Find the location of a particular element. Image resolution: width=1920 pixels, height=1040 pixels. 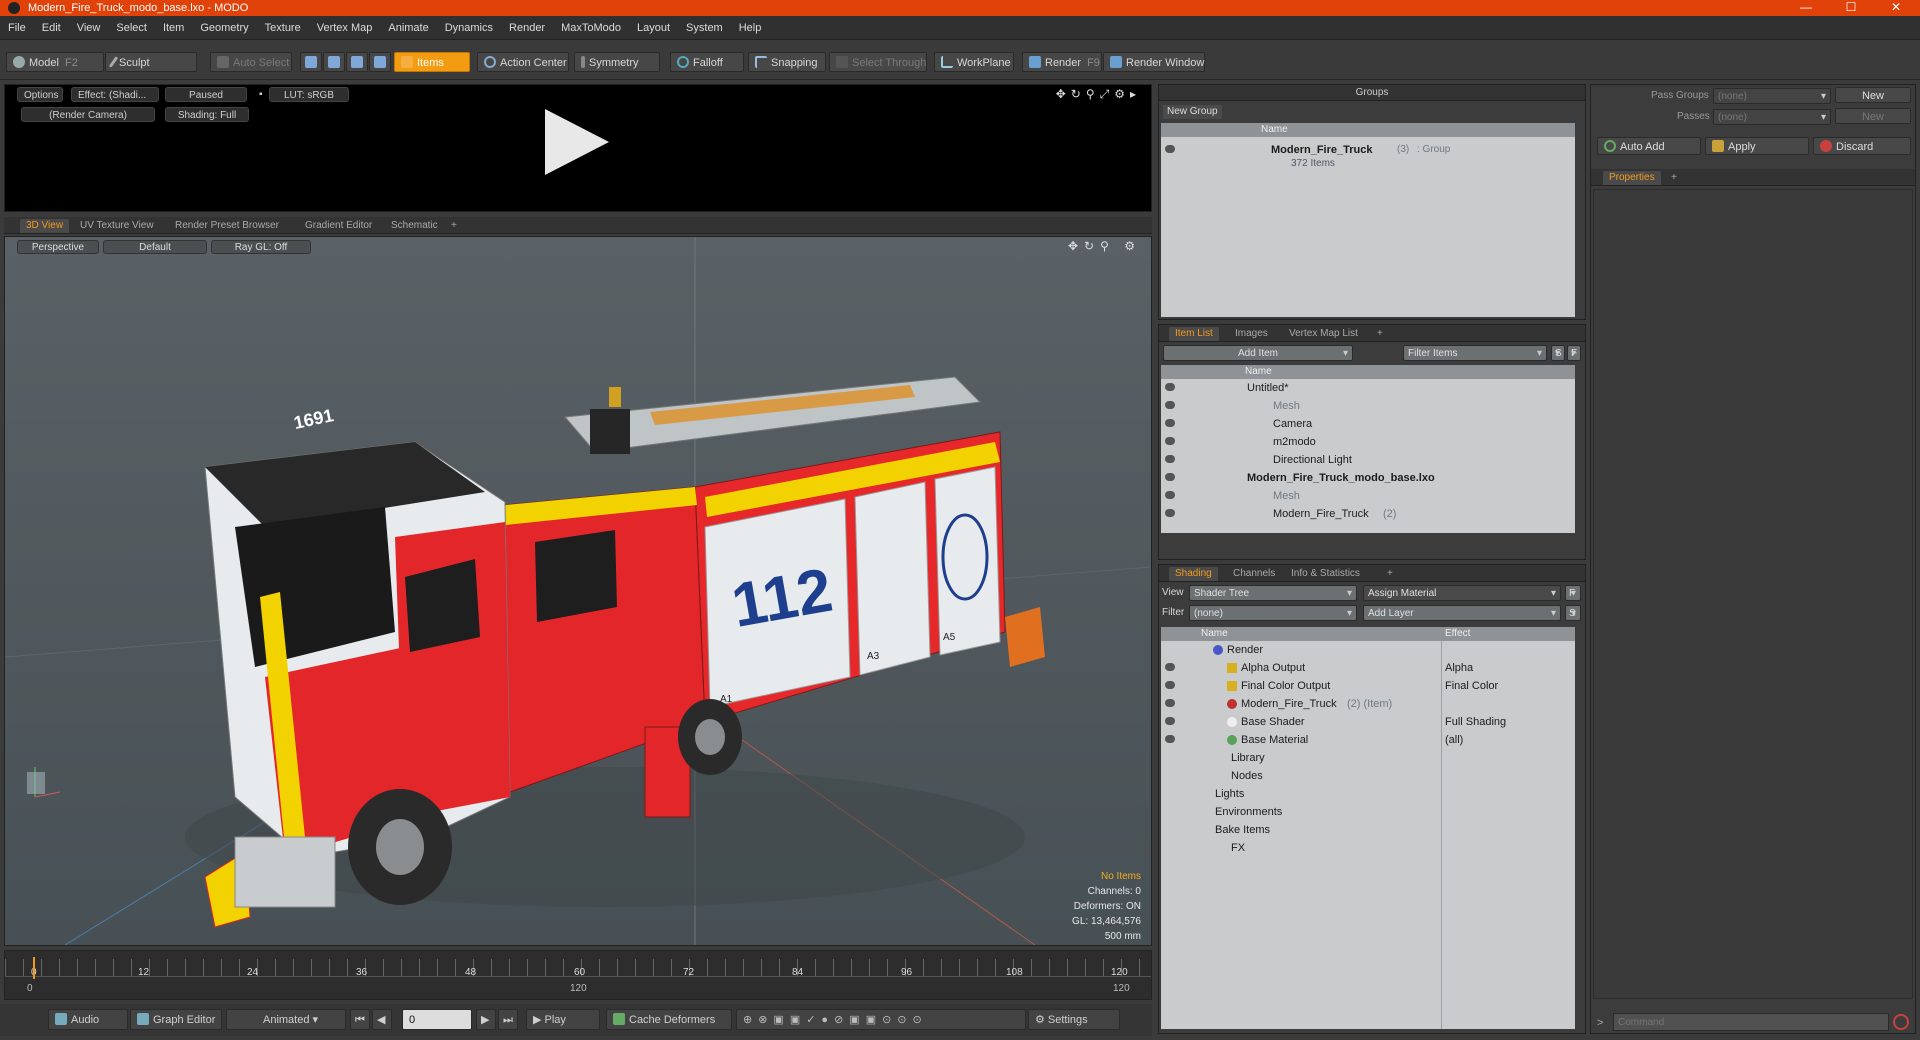

preview-nav-icons: ✥↻⚲⤢⚙▸ is located at coordinates (1098, 94).